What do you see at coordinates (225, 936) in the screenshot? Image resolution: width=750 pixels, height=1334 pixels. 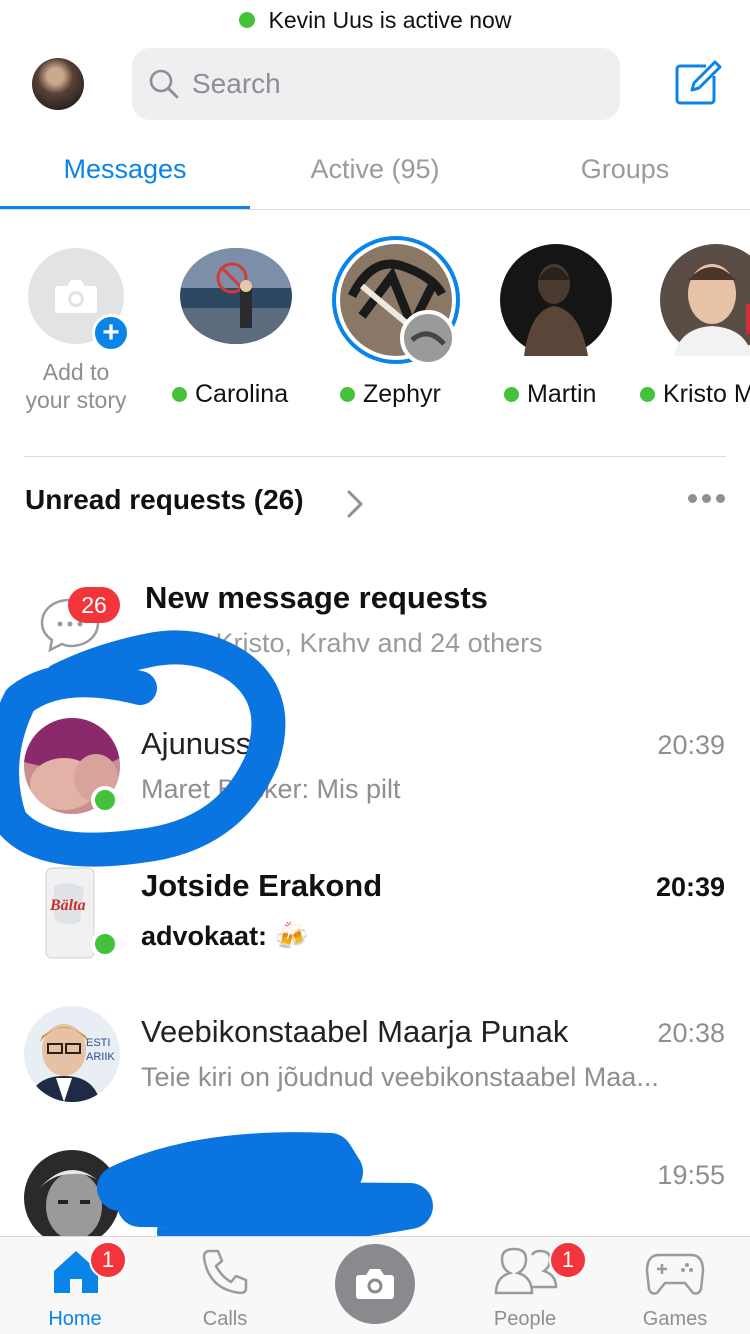 I see `conversation-snippet: advokaat: 🍻` at bounding box center [225, 936].